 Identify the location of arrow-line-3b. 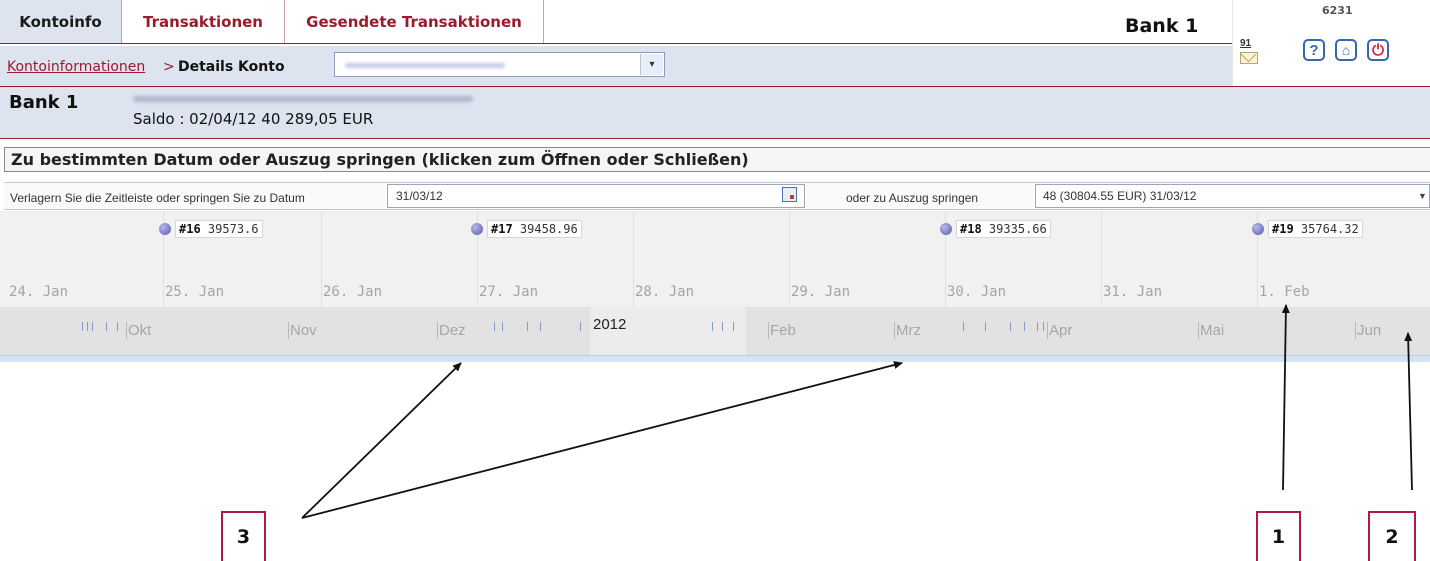
(602, 440).